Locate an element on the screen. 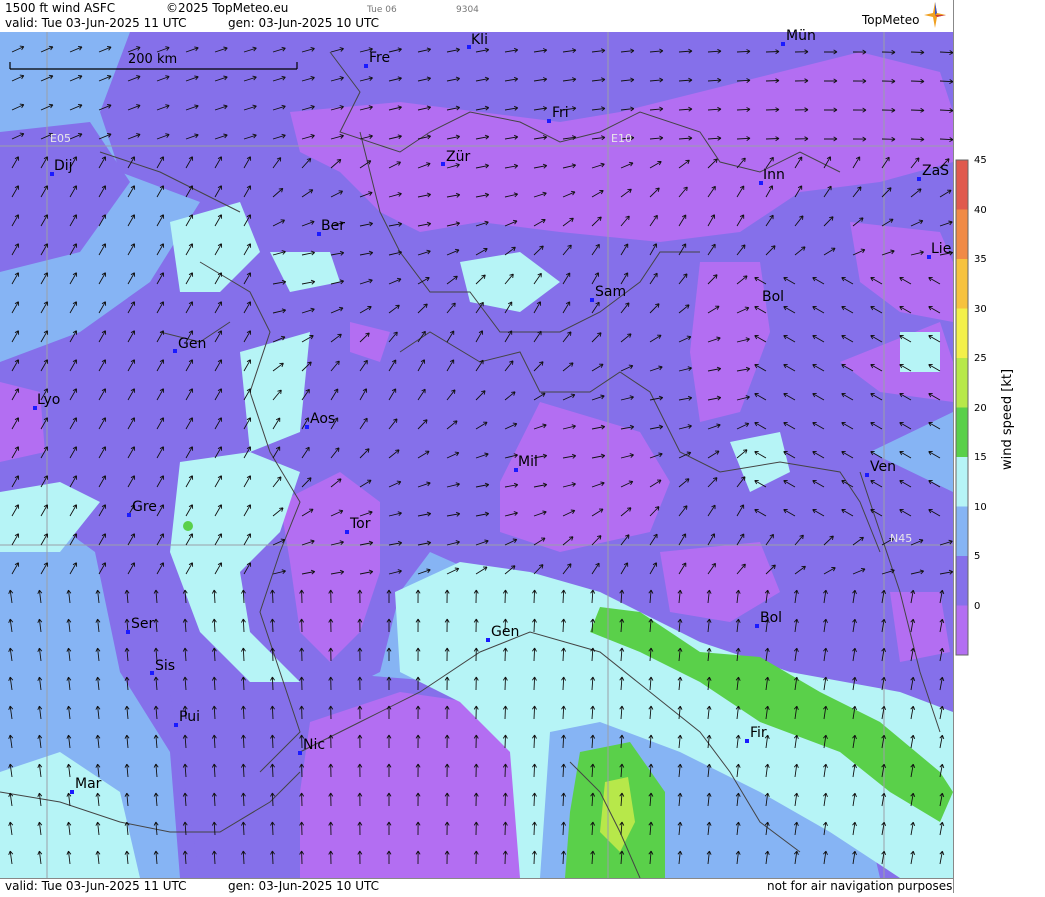 Image resolution: width=1045 pixels, height=897 pixels. city-label: Fre is located at coordinates (379, 58).